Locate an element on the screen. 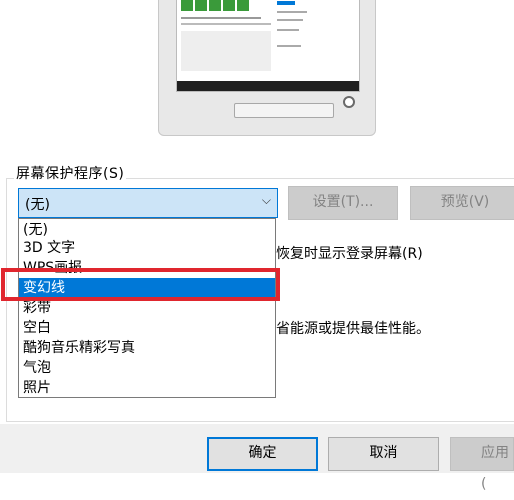 This screenshot has width=514, height=500. ok-button: 确定 is located at coordinates (262, 454).